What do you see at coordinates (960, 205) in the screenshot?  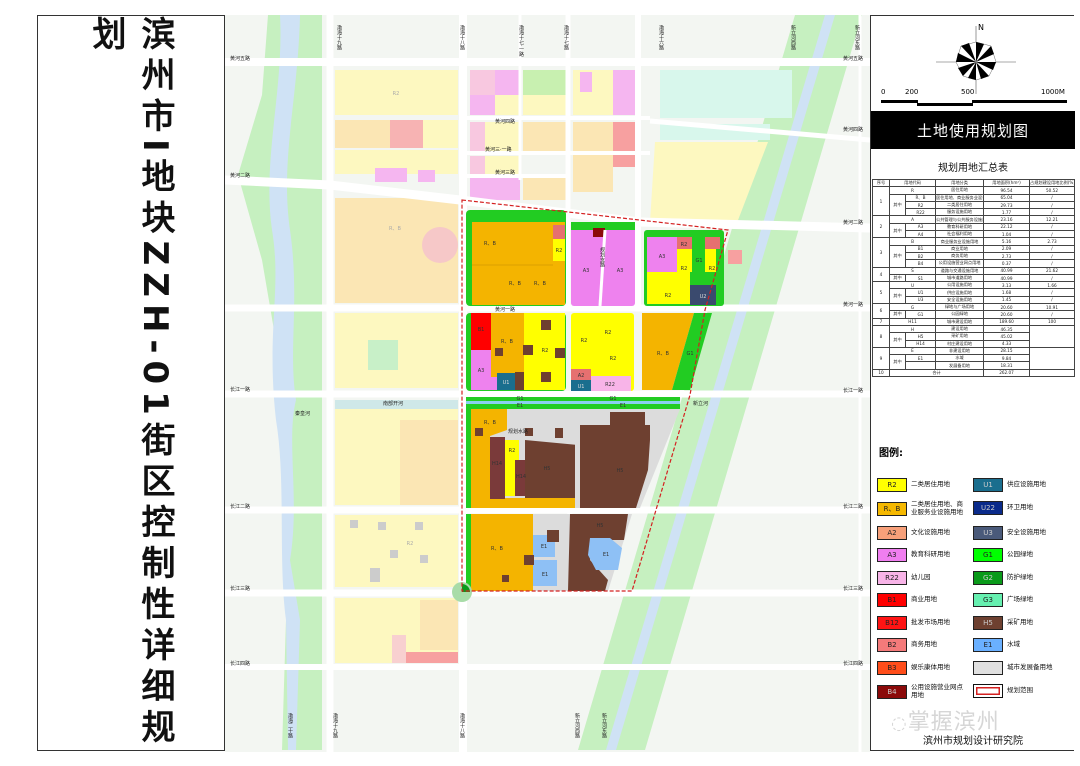 I see `land-category: 二类居住用地` at bounding box center [960, 205].